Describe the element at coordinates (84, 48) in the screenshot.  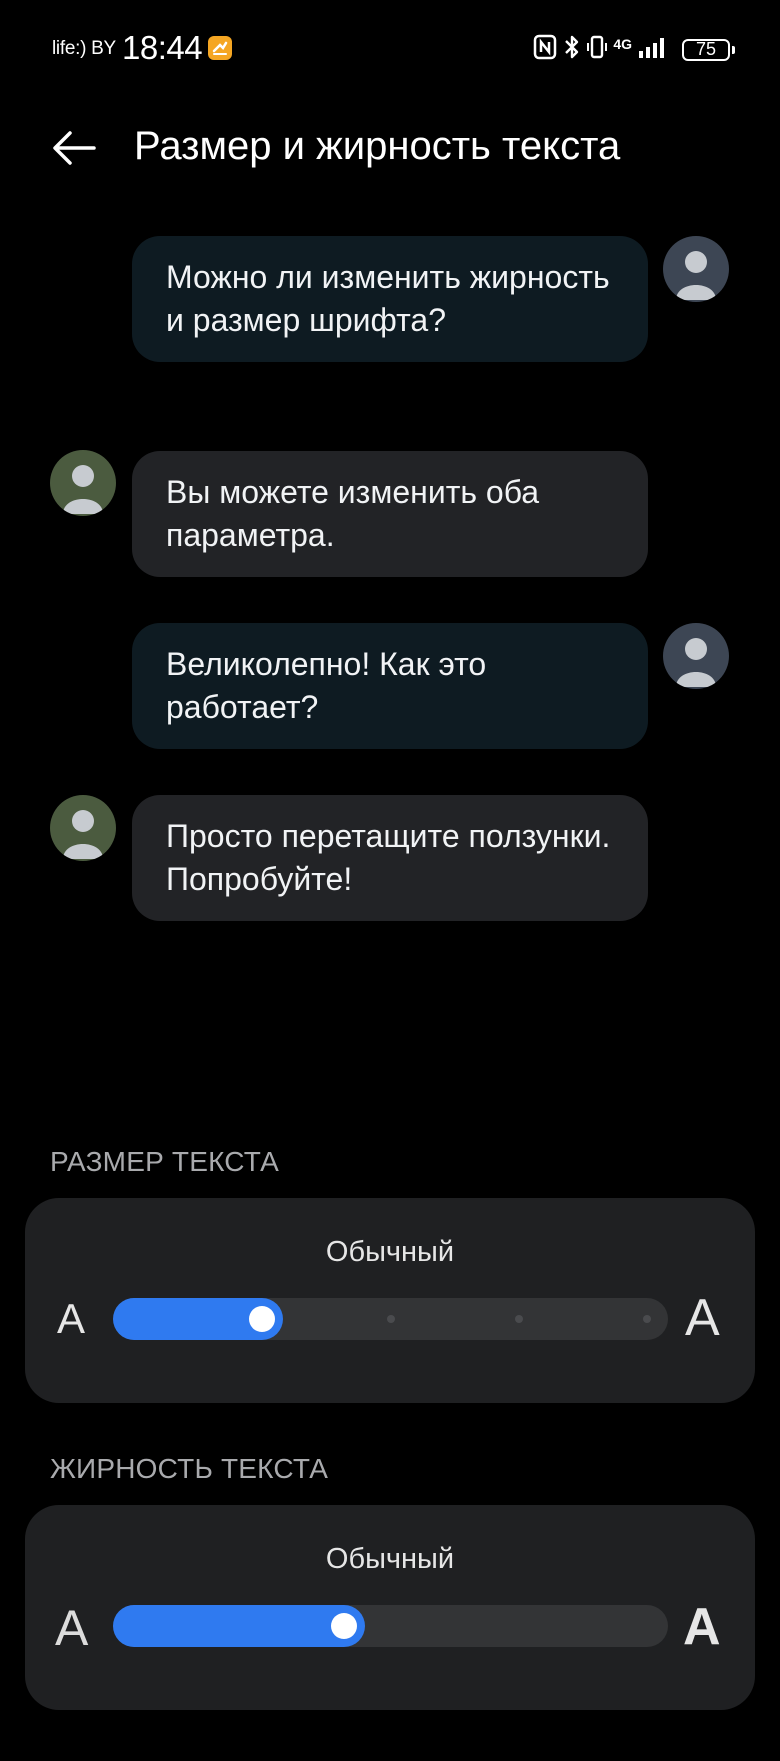
I see `carrier-label: life:) BY` at that location.